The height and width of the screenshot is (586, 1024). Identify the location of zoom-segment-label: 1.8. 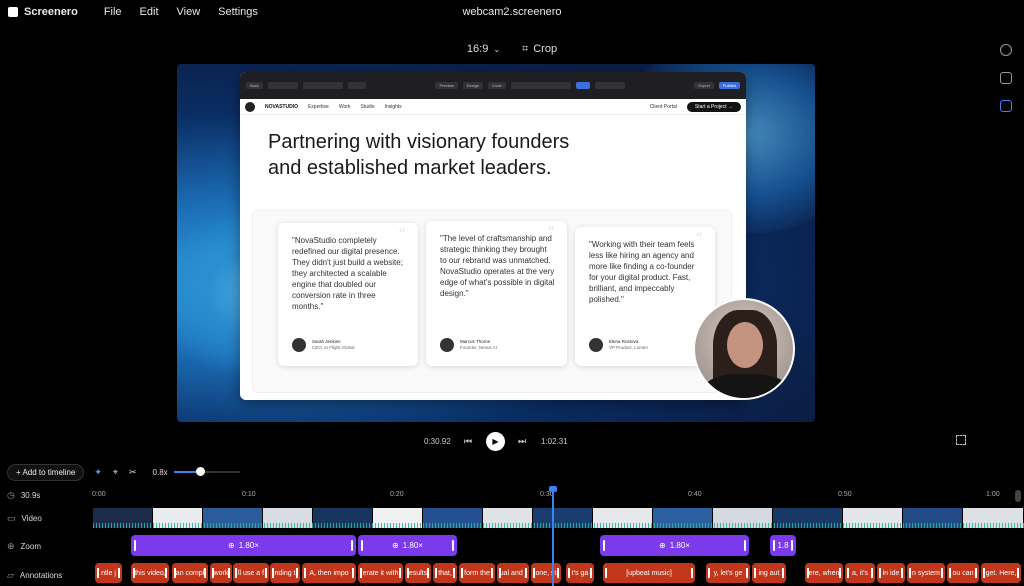
(783, 545).